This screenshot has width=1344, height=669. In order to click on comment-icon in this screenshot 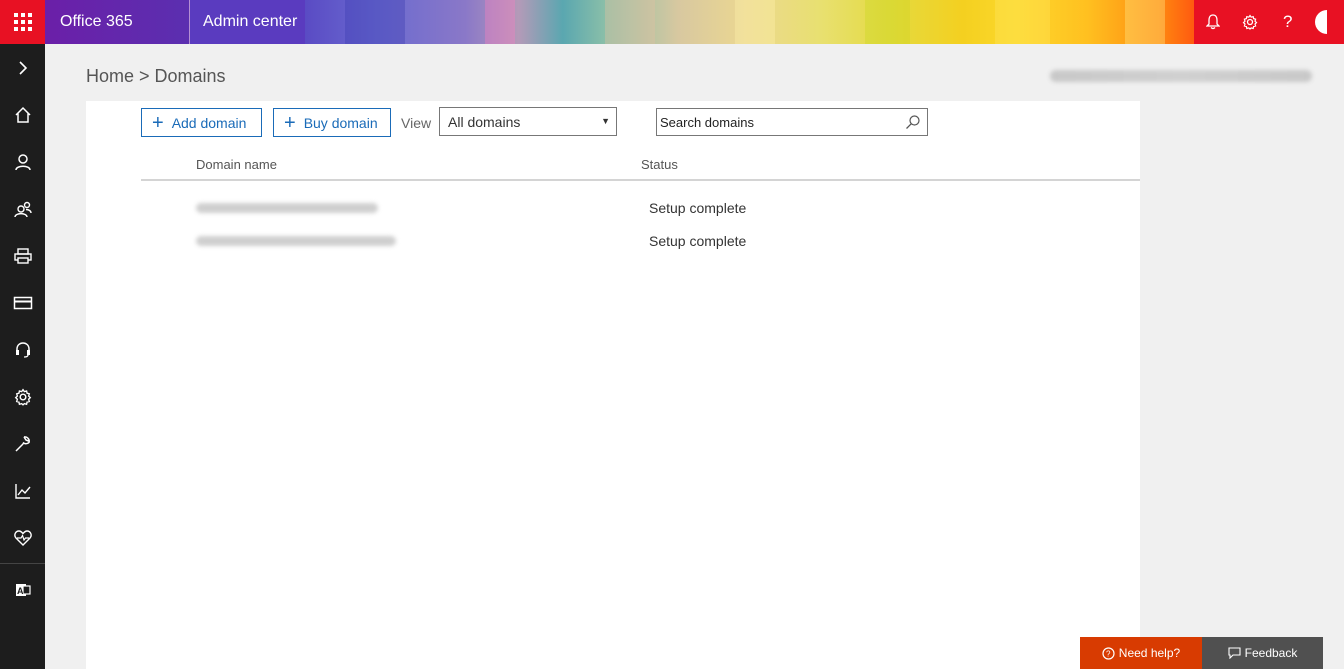, I will do `click(1234, 653)`.